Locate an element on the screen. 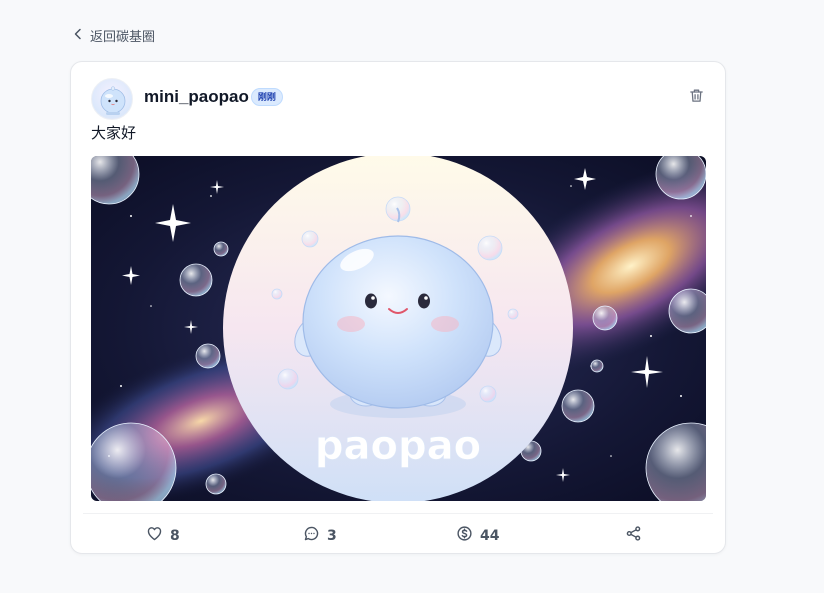 The width and height of the screenshot is (824, 593). dollar-coin-icon is located at coordinates (464, 535).